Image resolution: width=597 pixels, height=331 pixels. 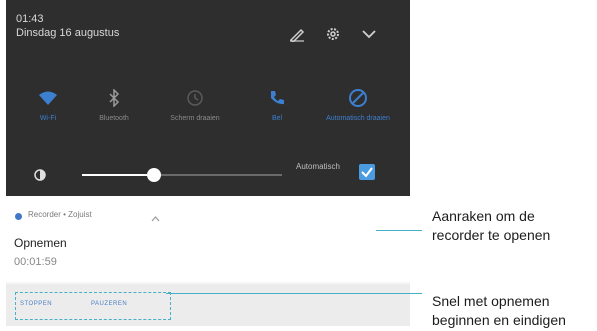 What do you see at coordinates (114, 118) in the screenshot?
I see `toggle-label: Bluetooth` at bounding box center [114, 118].